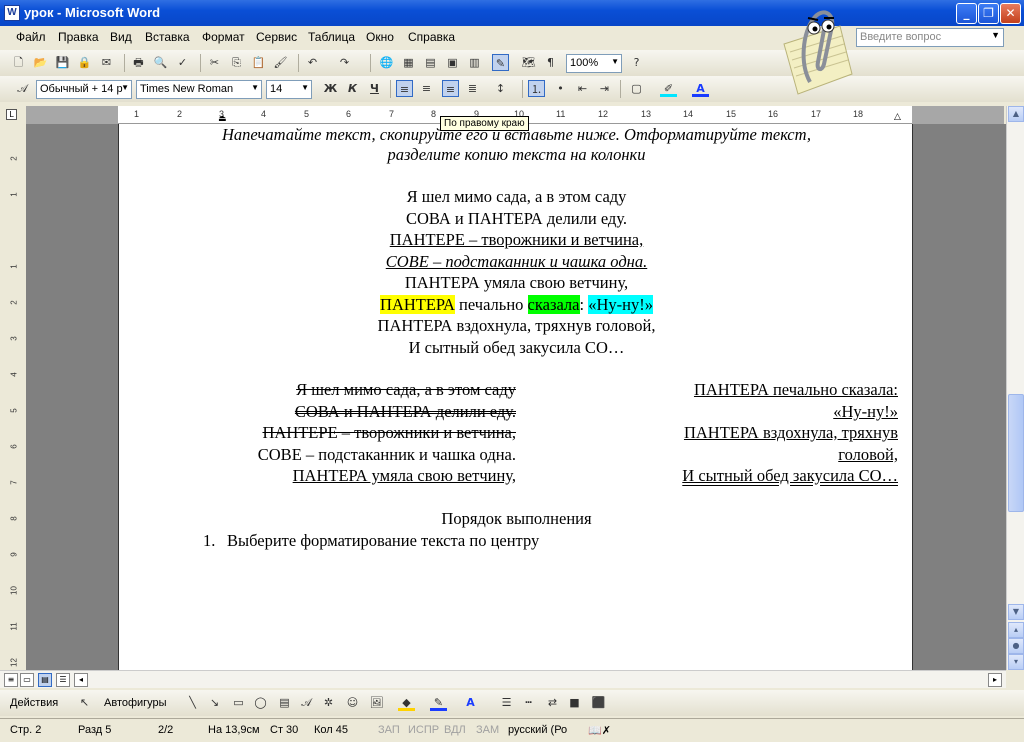  What do you see at coordinates (62, 62) in the screenshot?
I see `save-icon: 💾` at bounding box center [62, 62].